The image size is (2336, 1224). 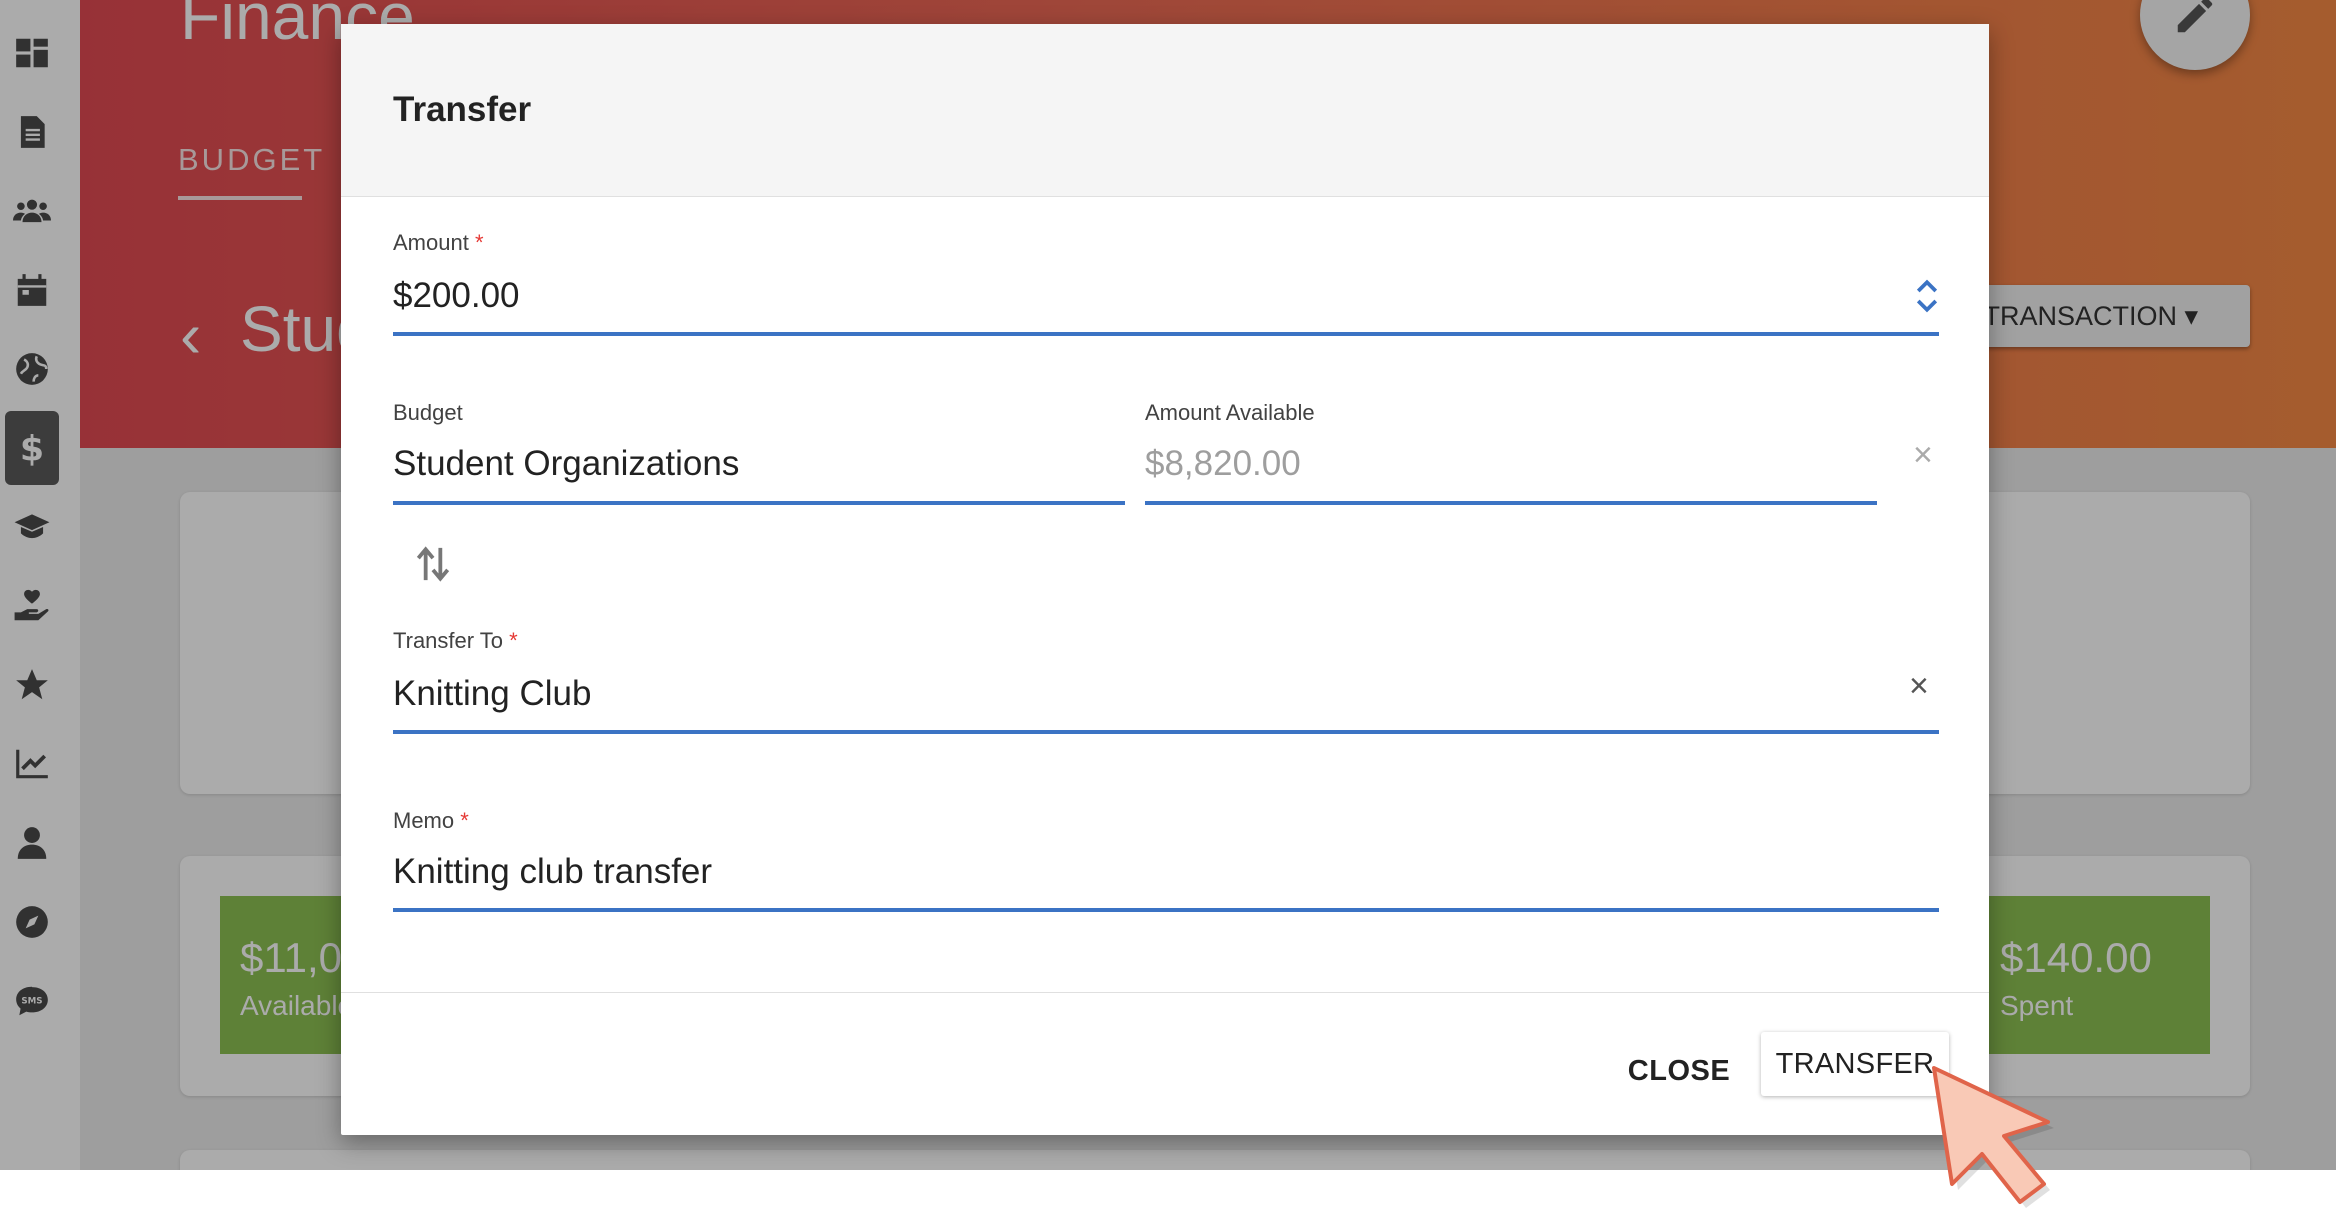 I want to click on budget-label: Budget, so click(x=428, y=412).